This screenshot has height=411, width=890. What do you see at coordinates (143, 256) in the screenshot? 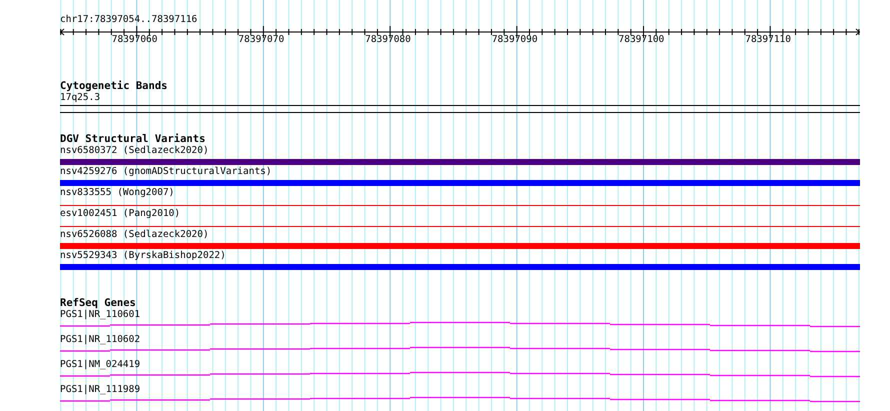
I see `variant-label: nsv5529343 (ByrskaBishop2022)` at bounding box center [143, 256].